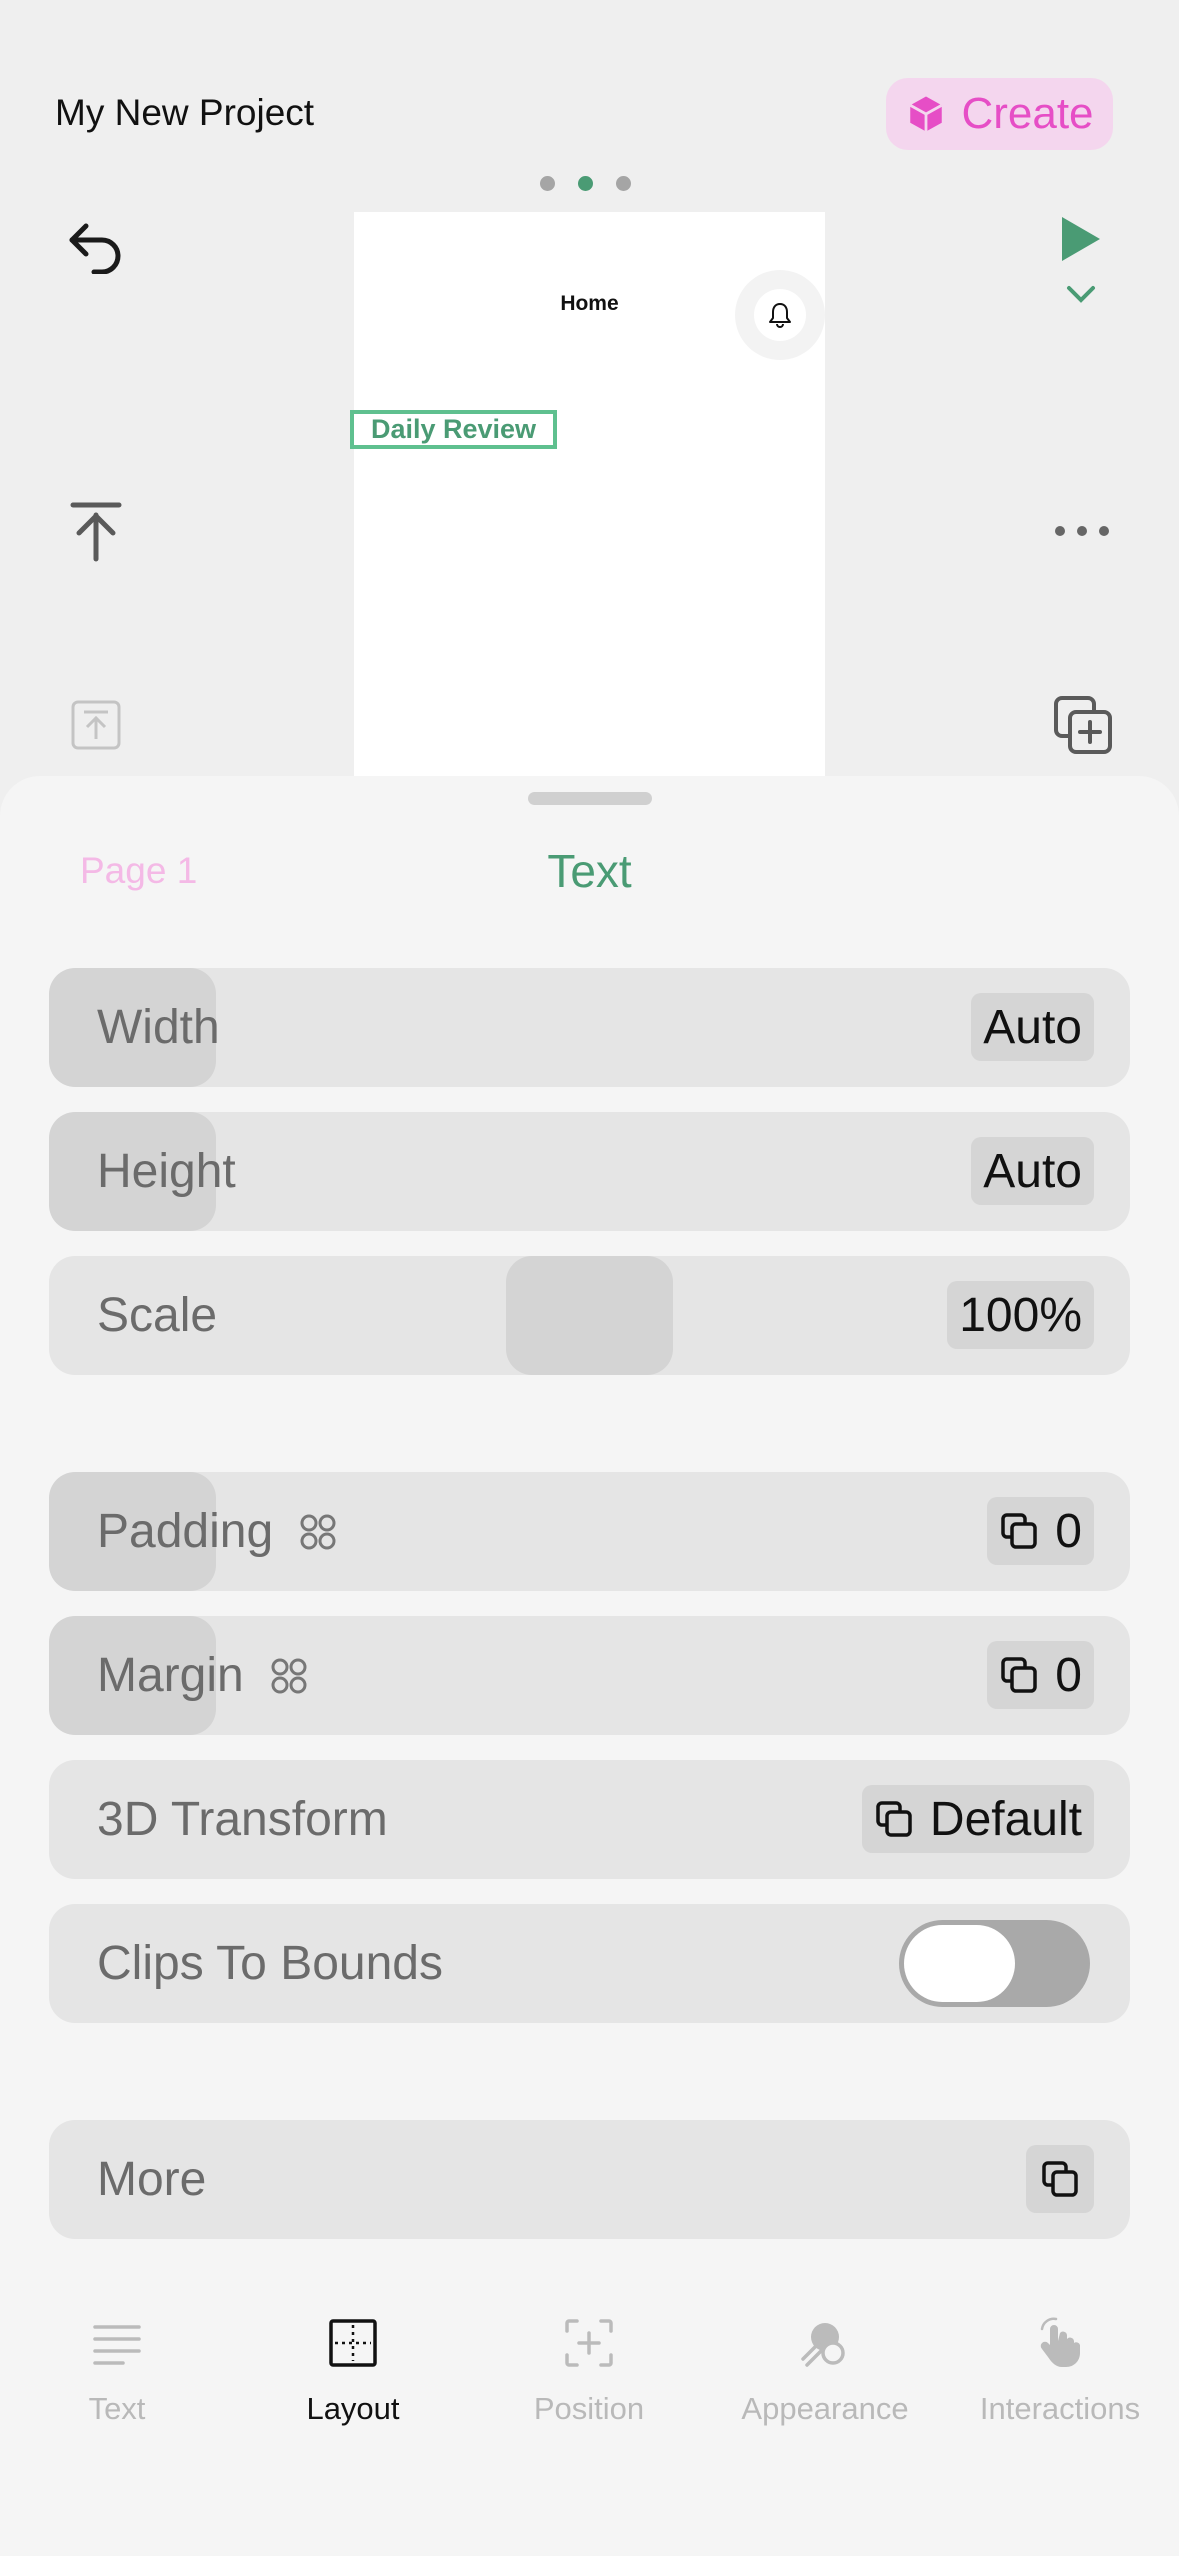  What do you see at coordinates (158, 1027) in the screenshot?
I see `width-label: Width` at bounding box center [158, 1027].